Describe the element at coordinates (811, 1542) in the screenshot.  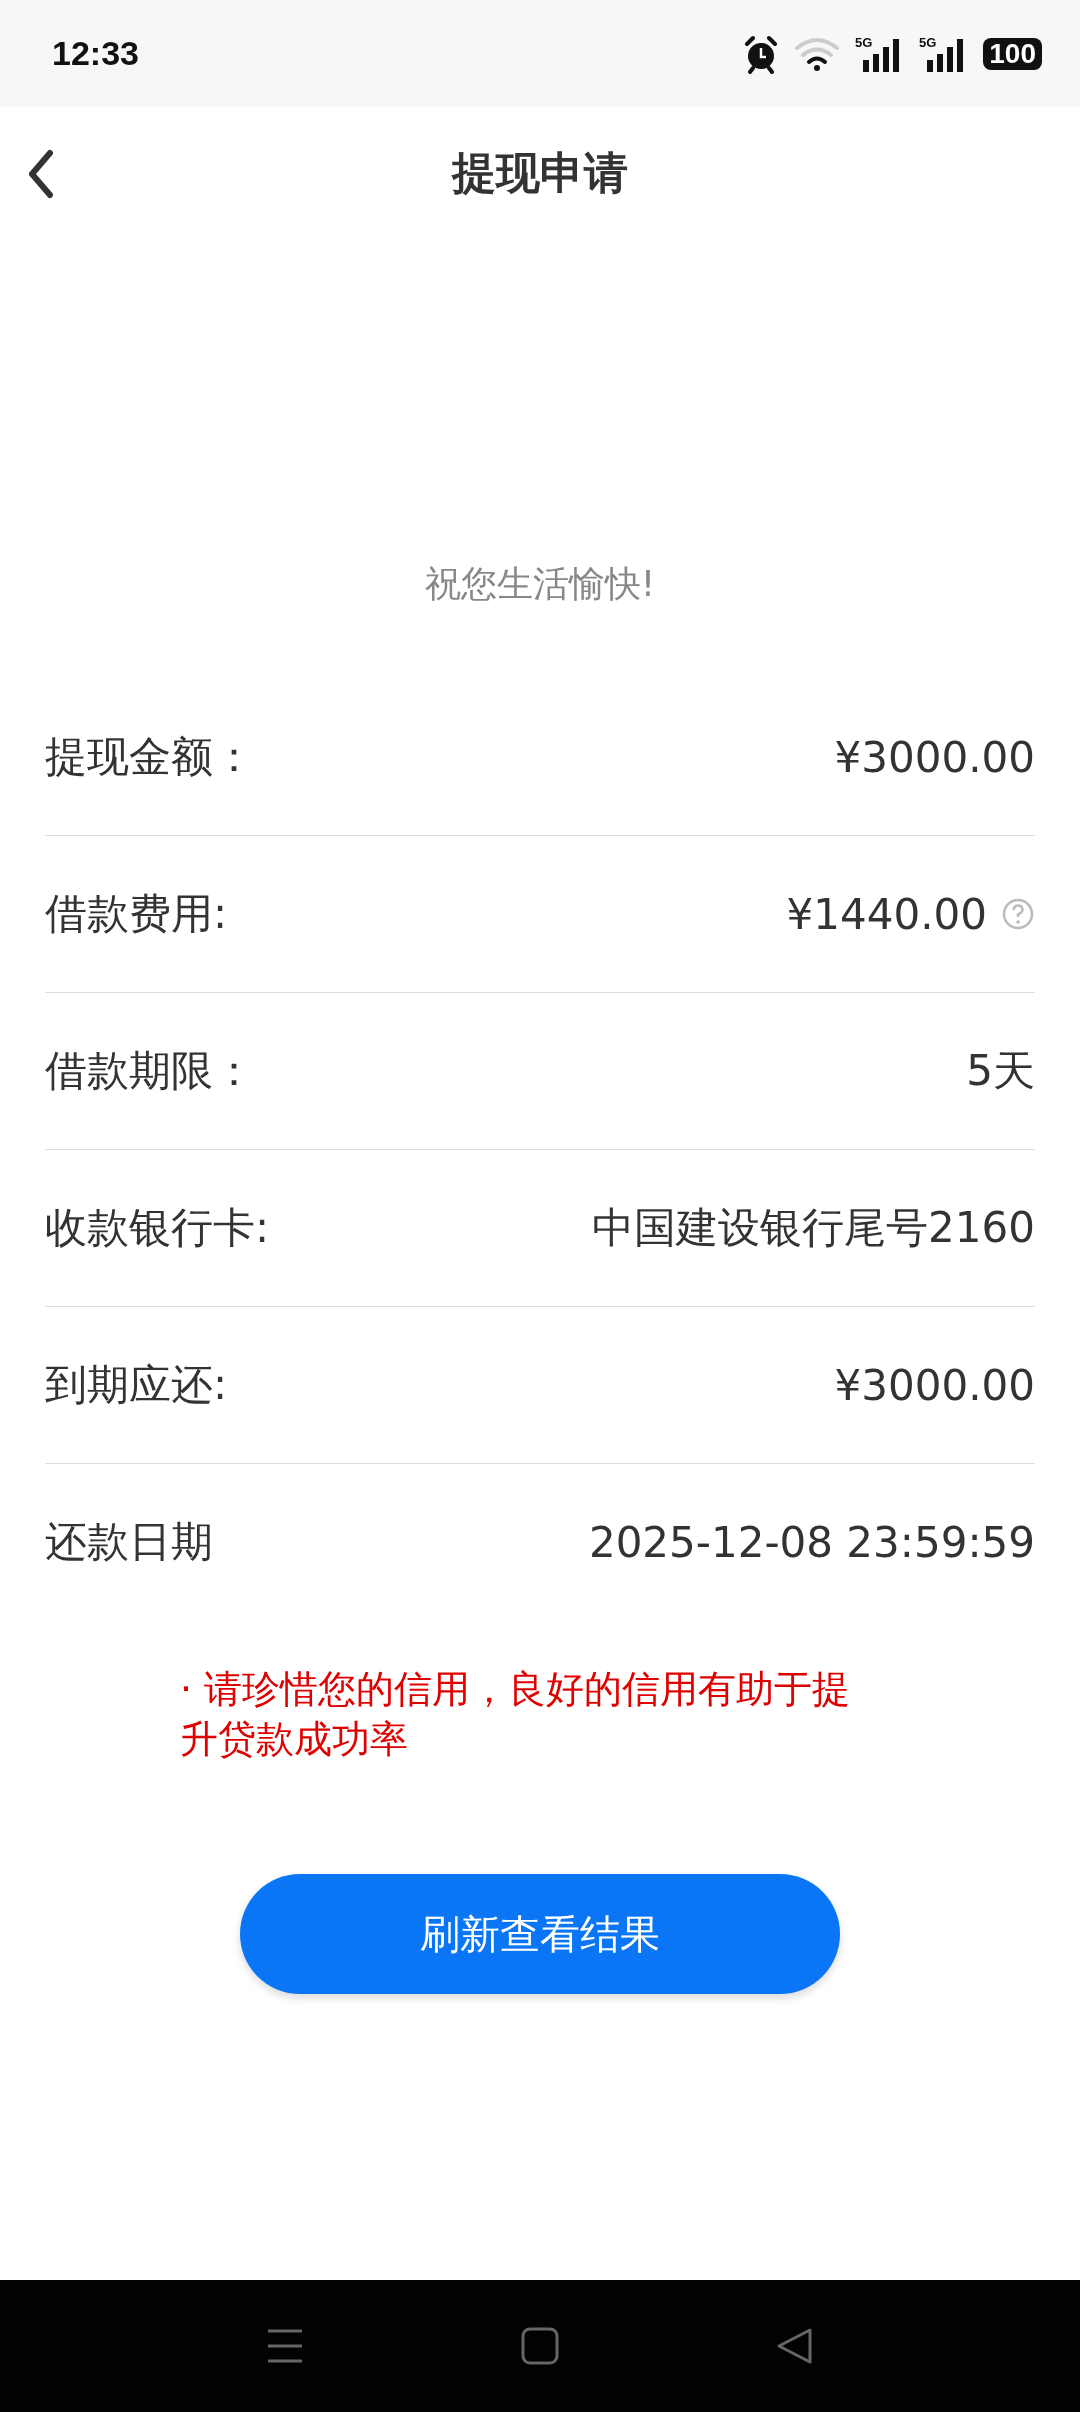
I see `detail-value: 2025-12-08 23:59:59` at that location.